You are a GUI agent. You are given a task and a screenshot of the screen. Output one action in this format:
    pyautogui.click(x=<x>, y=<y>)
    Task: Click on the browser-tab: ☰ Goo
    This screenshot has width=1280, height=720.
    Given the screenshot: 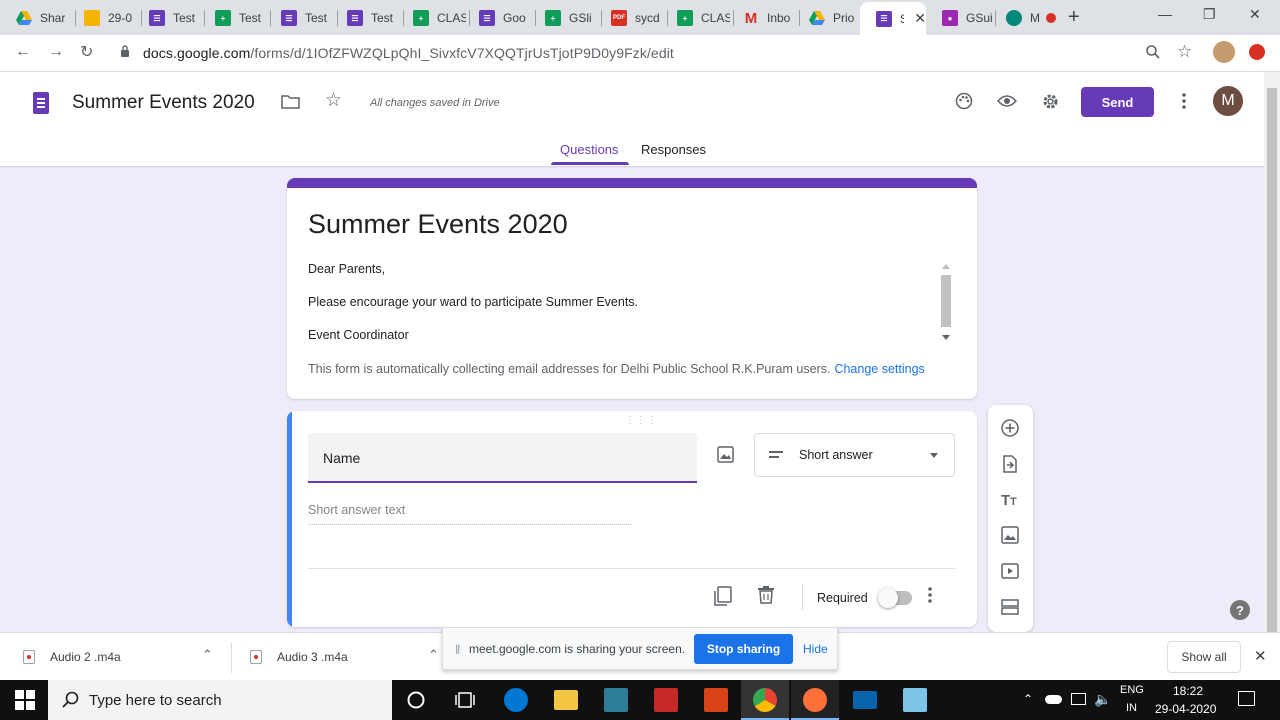 What is the action you would take?
    pyautogui.click(x=497, y=18)
    